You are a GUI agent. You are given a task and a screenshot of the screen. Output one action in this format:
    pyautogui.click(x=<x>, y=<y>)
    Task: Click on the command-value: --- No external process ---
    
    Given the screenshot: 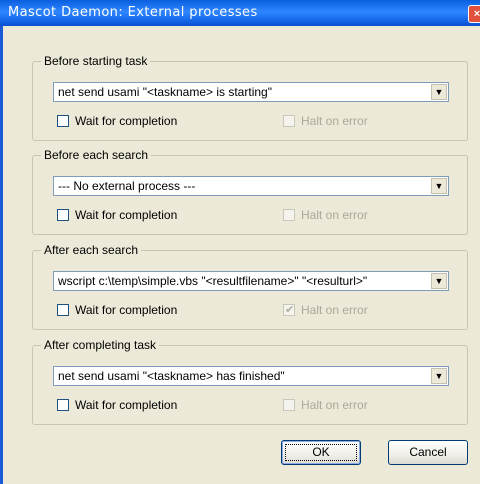 What is the action you would take?
    pyautogui.click(x=127, y=186)
    